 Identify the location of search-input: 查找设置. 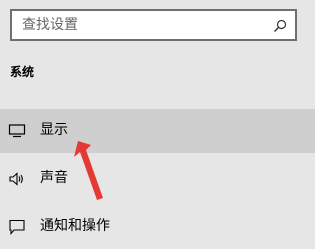
(153, 25).